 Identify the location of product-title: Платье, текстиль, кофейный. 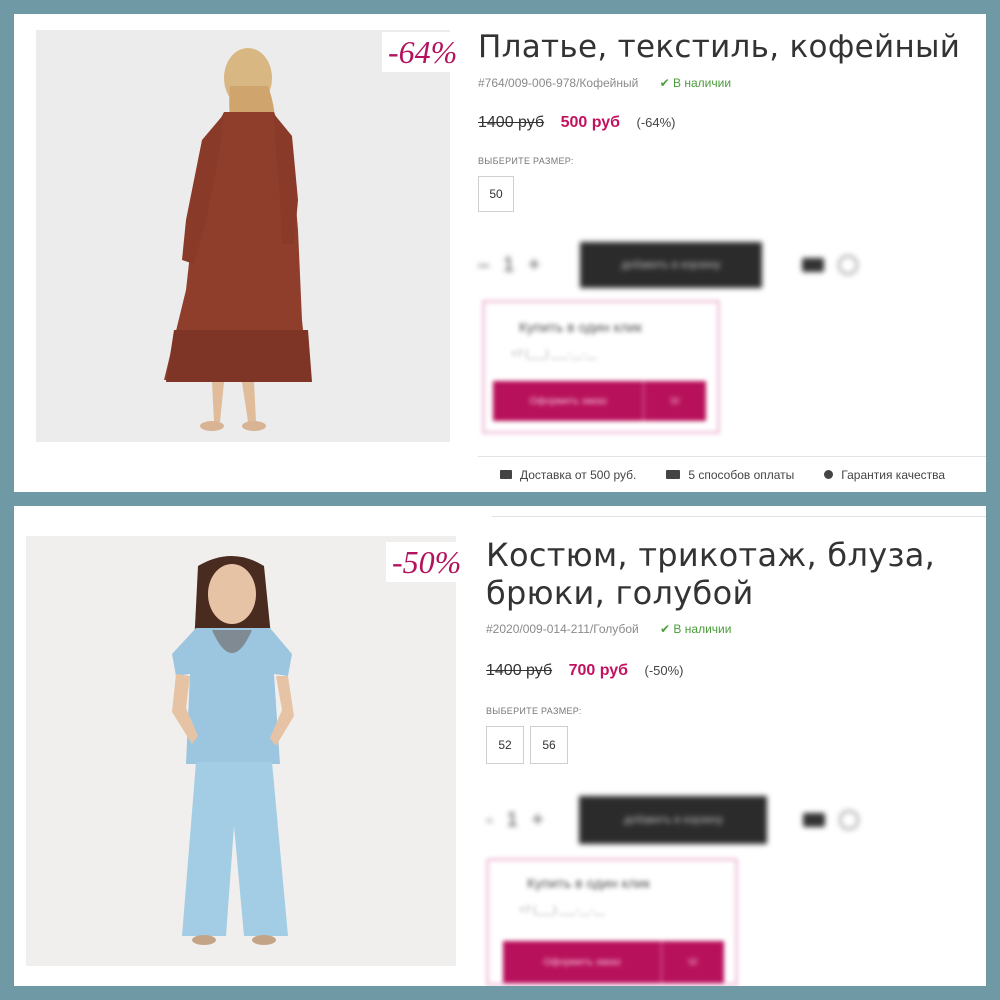
(719, 47).